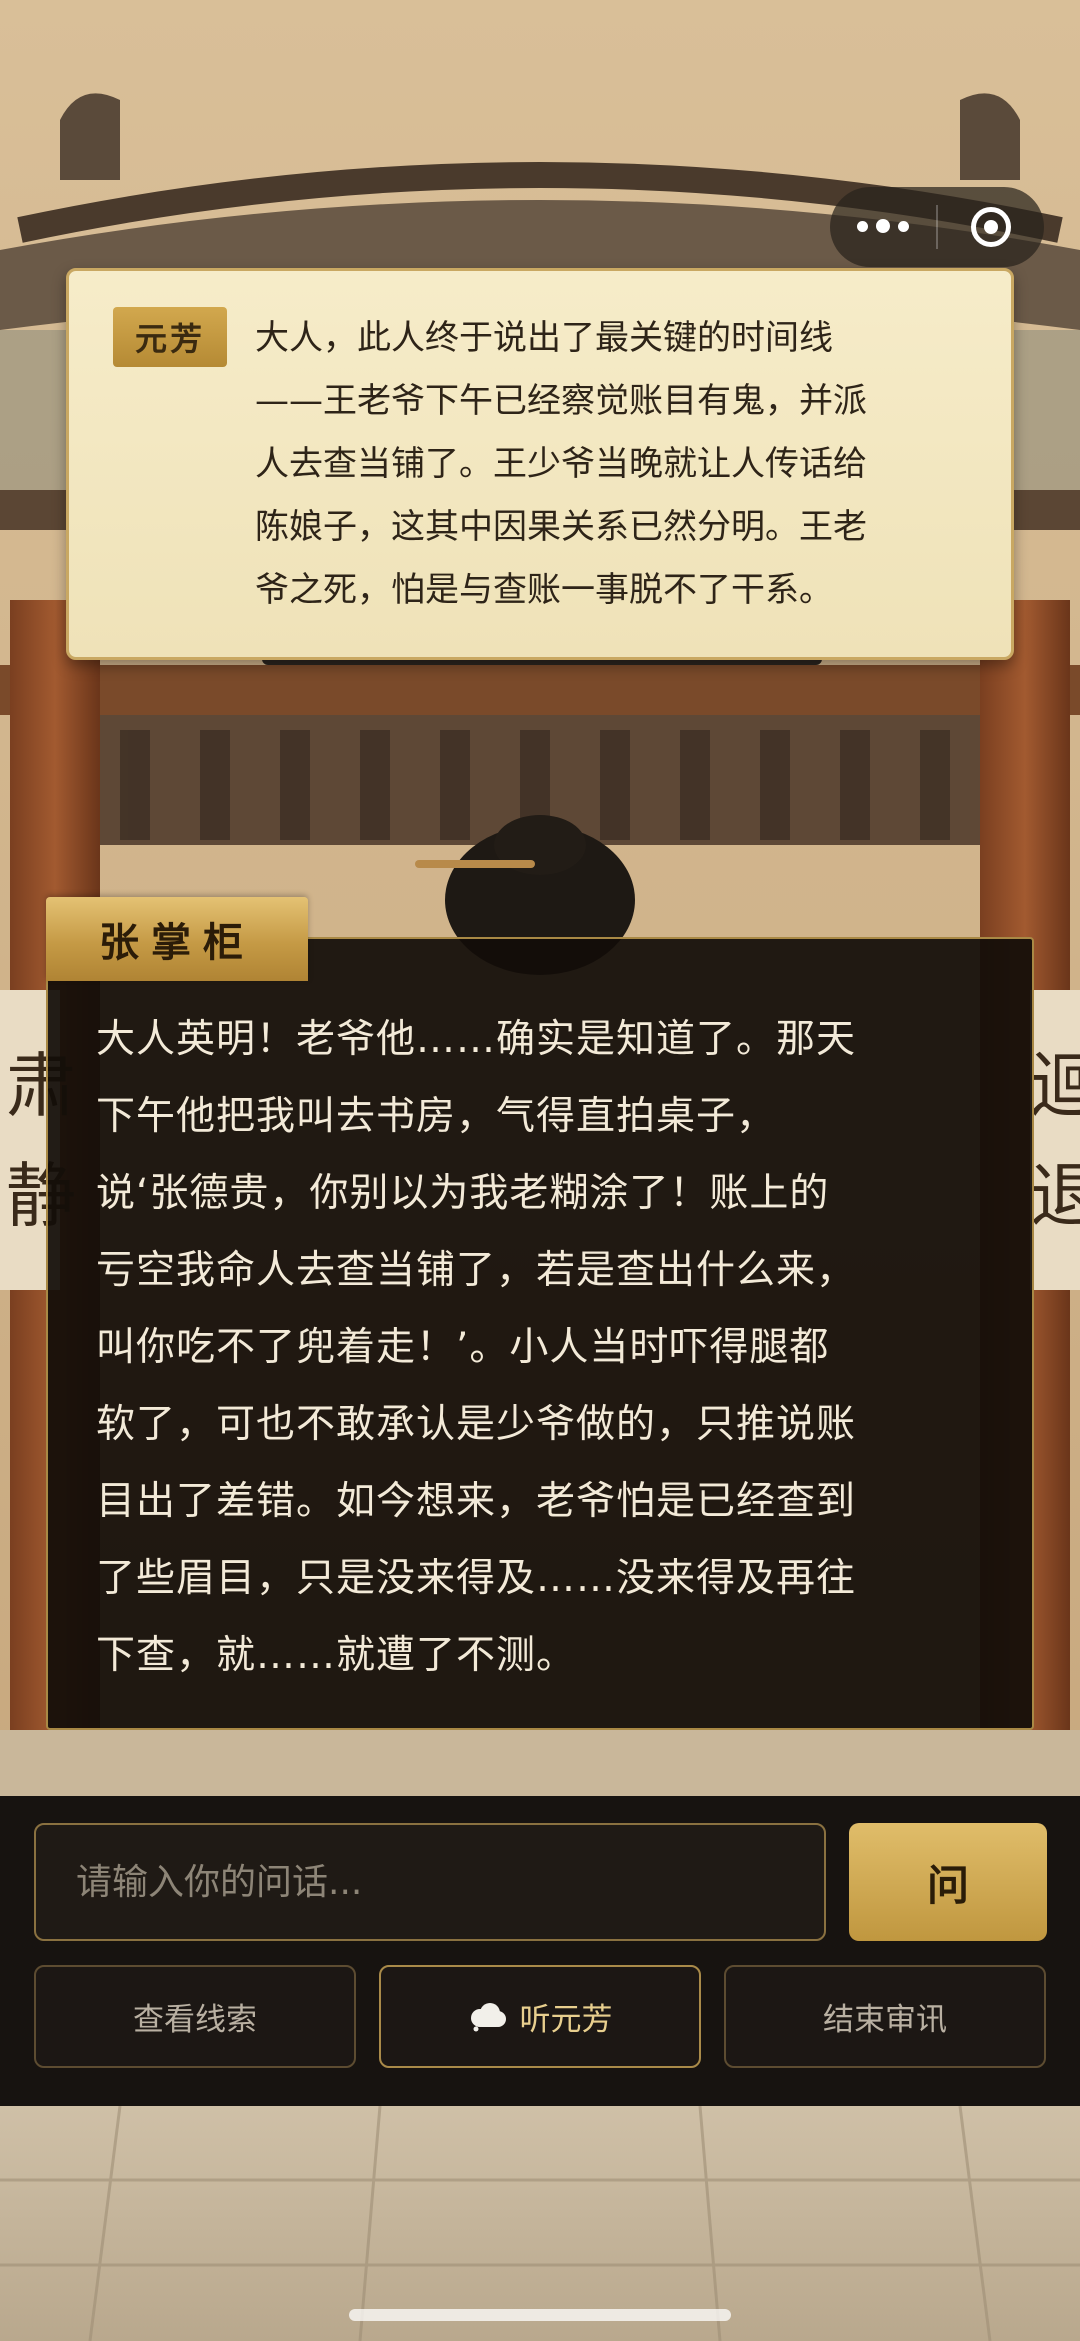  I want to click on dialogue-line: 目出了差错。如今想来，老爷怕是已经查到, so click(476, 1501).